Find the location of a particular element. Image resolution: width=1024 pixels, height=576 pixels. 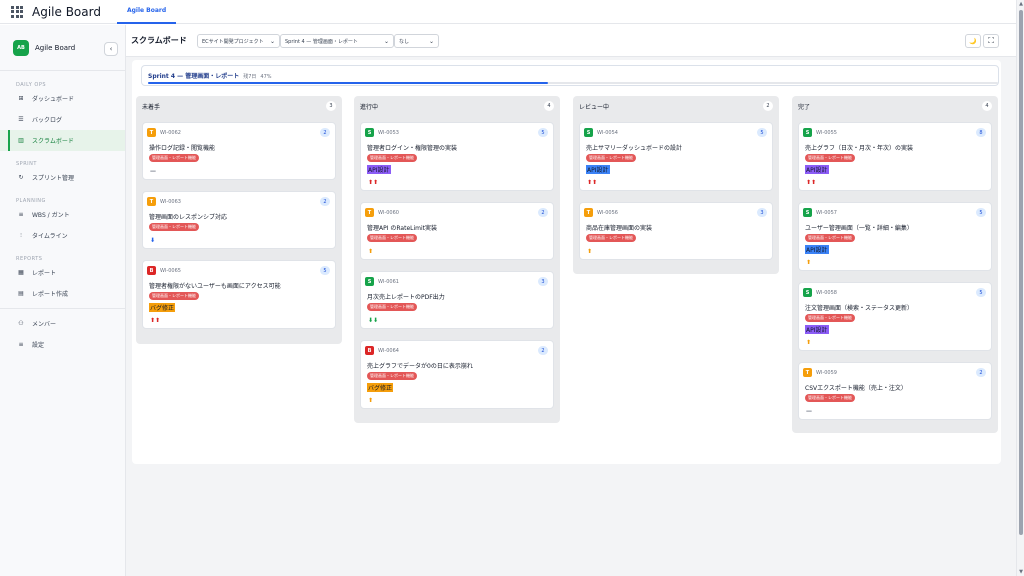

page-scrollbar: ▲ ▼ is located at coordinates (1020, 288).